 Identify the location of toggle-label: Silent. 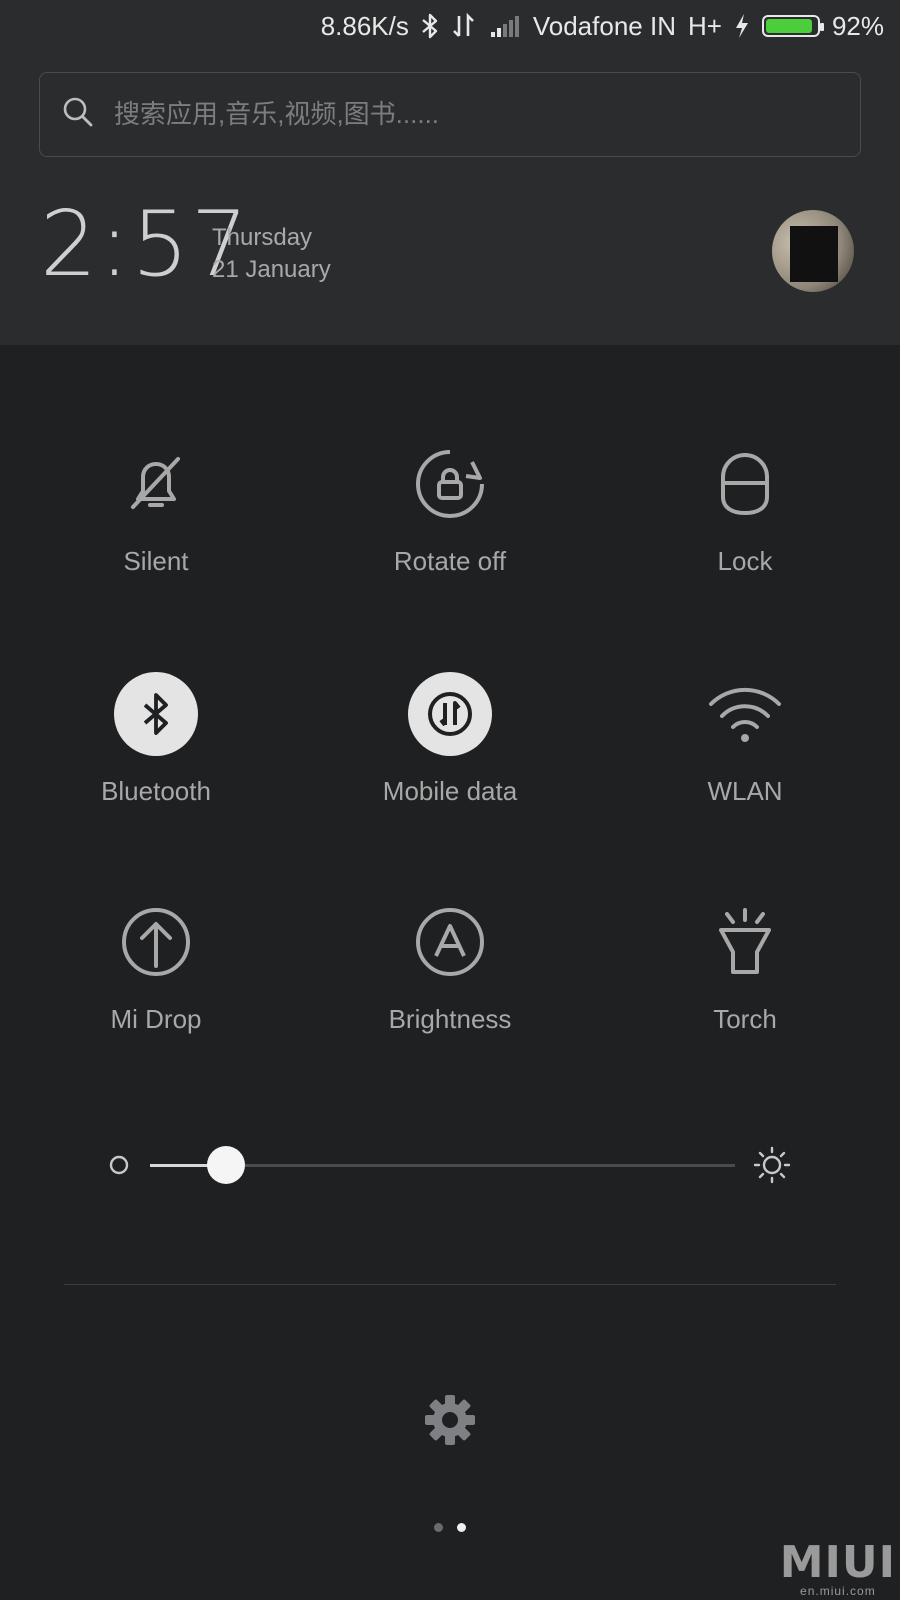
(156, 561).